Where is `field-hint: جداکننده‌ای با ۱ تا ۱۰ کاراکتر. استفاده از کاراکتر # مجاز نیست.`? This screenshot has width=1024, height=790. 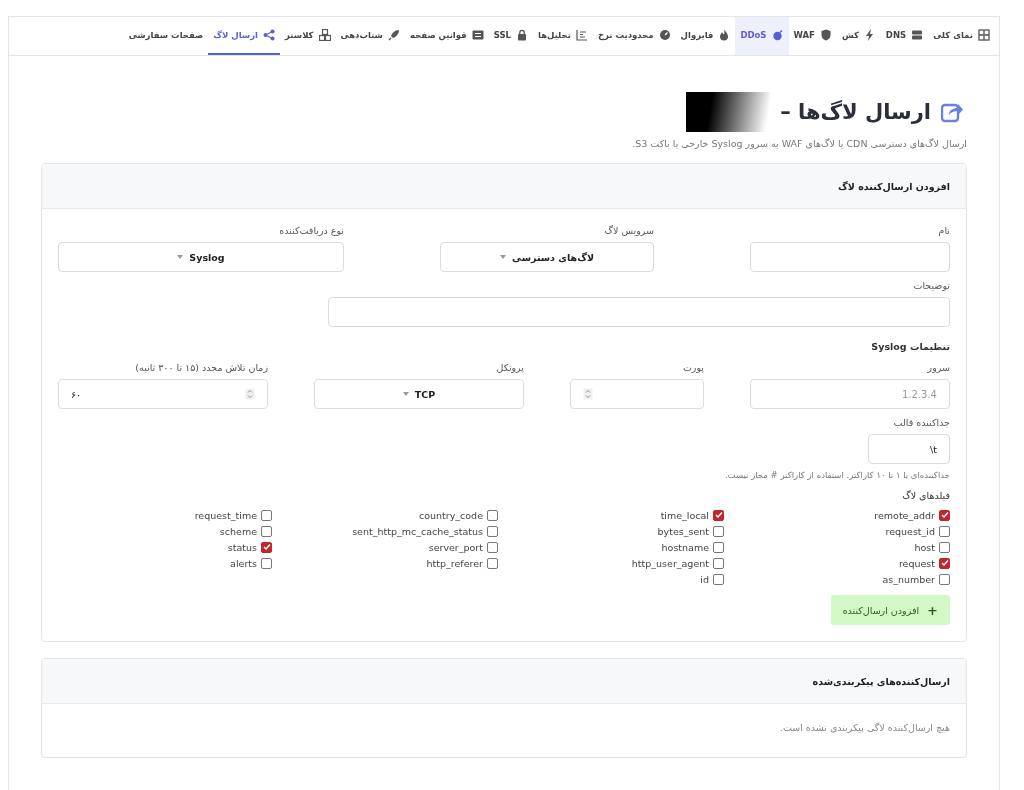
field-hint: جداکننده‌ای با ۱ تا ۱۰ کاراکتر. استفاده از کاراکتر # مجاز نیست. is located at coordinates (836, 475).